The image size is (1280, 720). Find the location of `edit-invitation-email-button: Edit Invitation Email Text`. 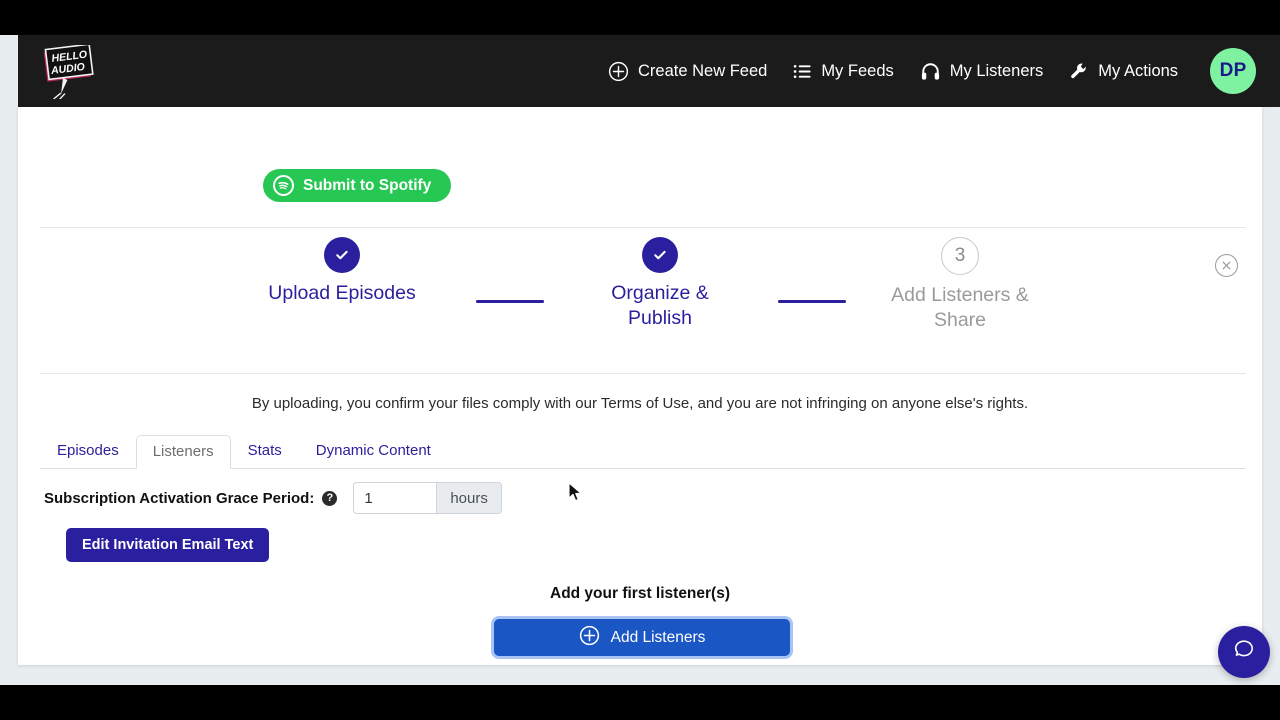

edit-invitation-email-button: Edit Invitation Email Text is located at coordinates (168, 545).